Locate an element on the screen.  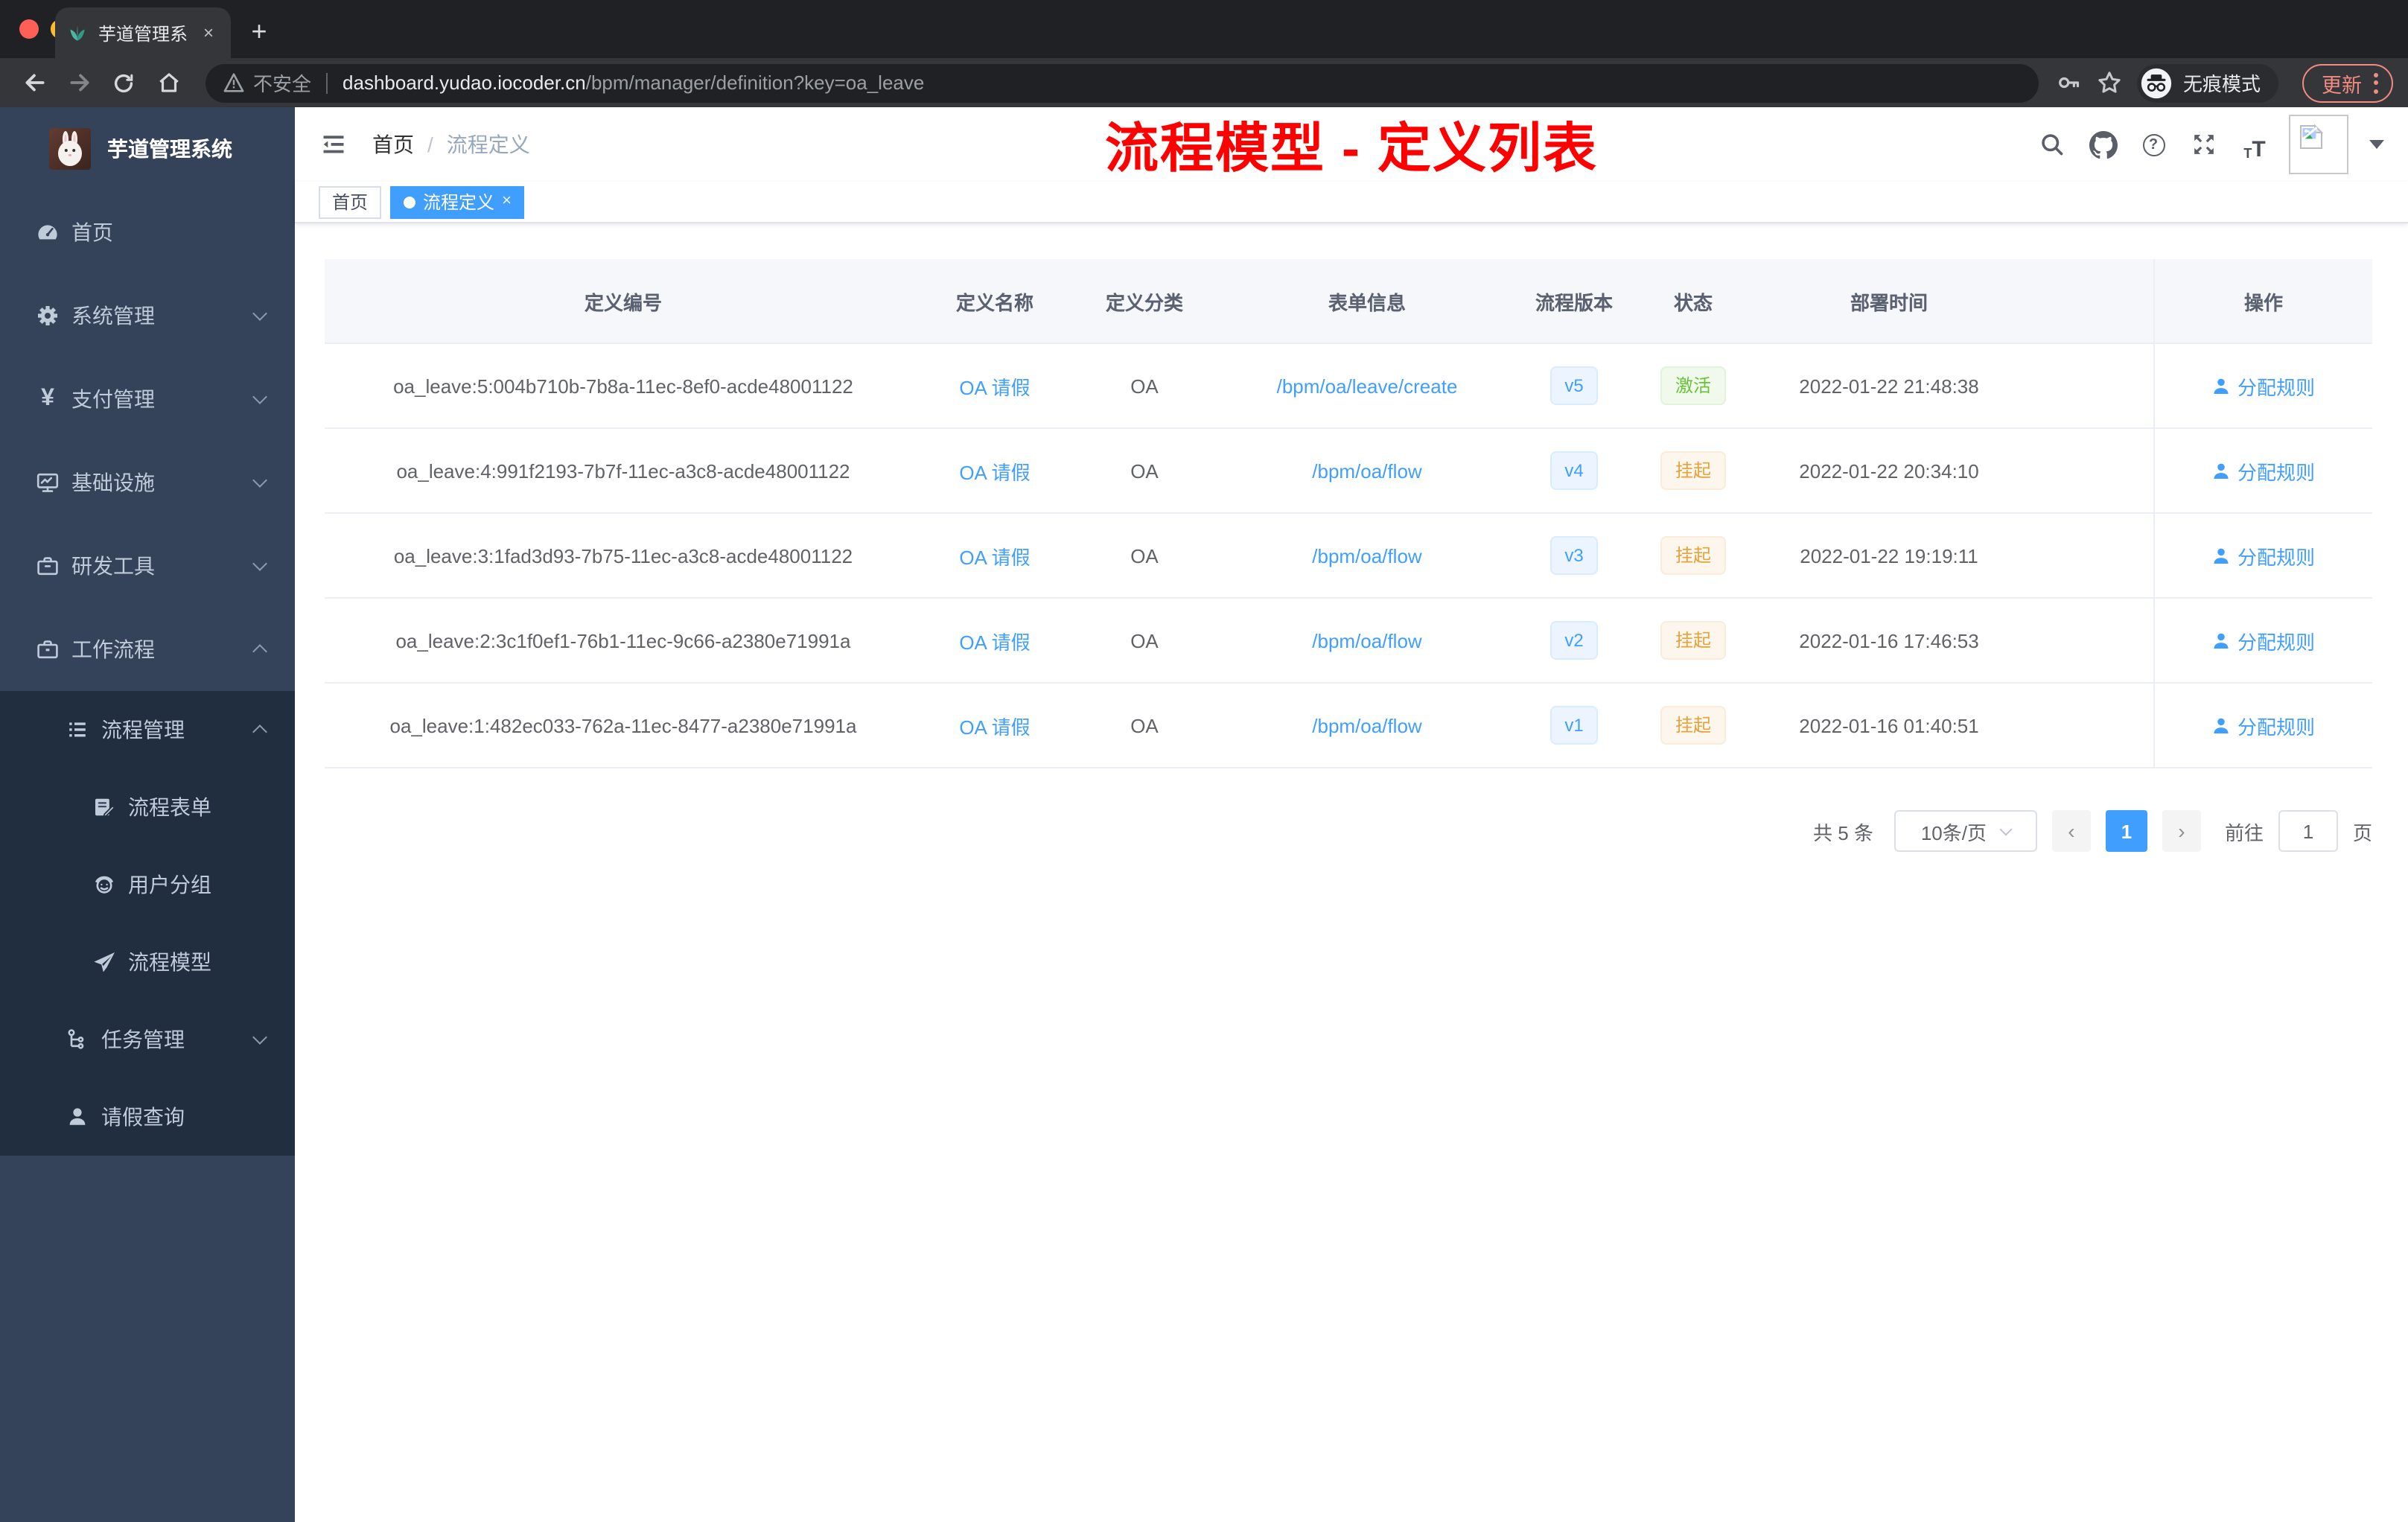
new-tab-button: + is located at coordinates (259, 31).